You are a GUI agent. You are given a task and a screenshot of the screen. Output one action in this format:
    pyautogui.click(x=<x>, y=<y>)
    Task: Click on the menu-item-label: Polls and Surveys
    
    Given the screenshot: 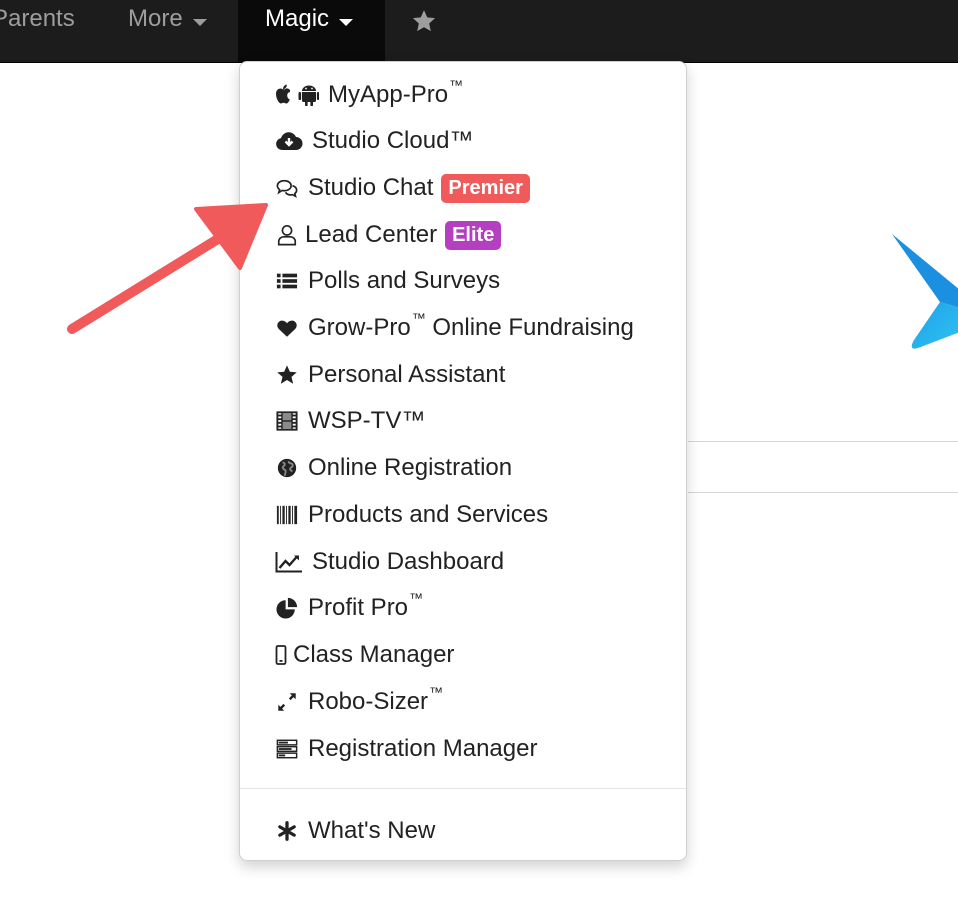 What is the action you would take?
    pyautogui.click(x=404, y=280)
    